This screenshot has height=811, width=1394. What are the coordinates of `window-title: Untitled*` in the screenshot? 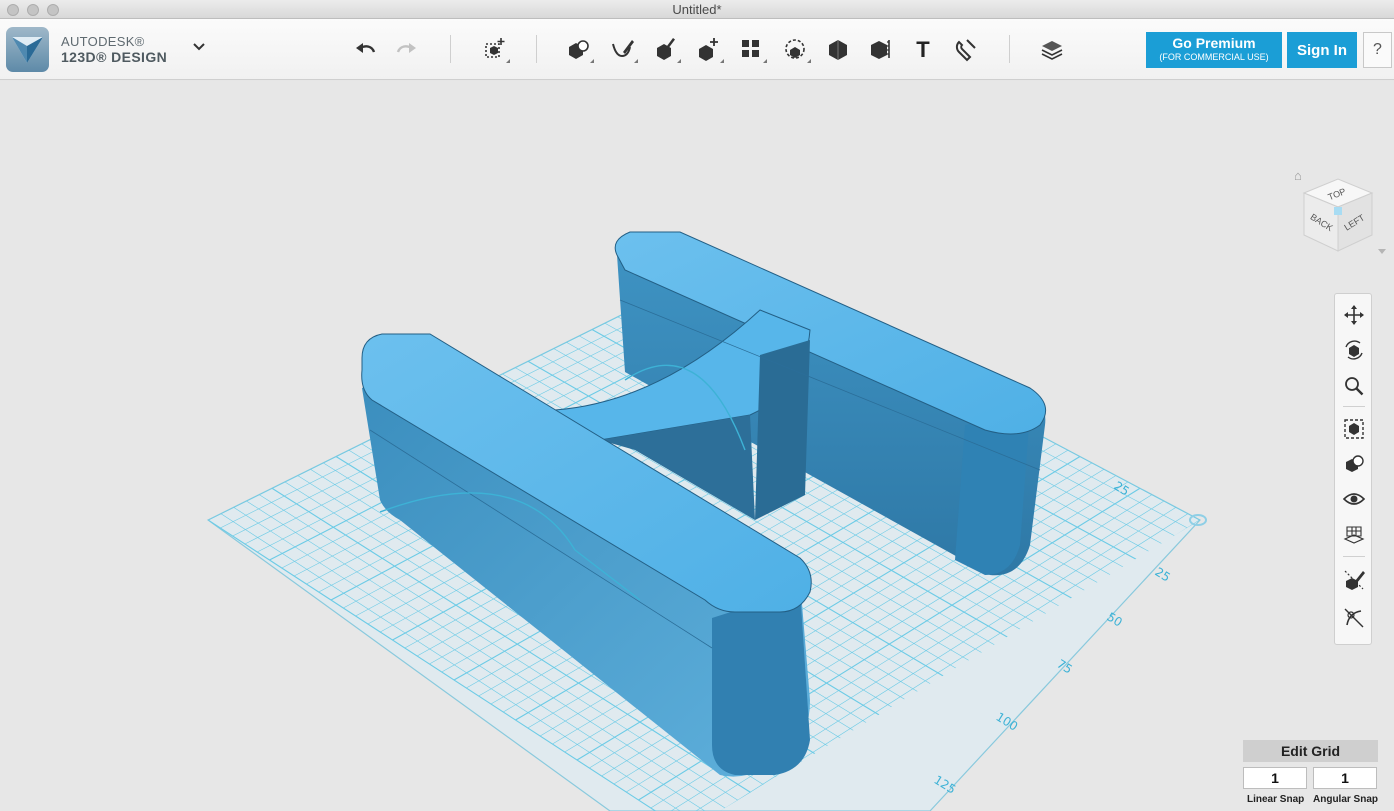 It's located at (697, 9).